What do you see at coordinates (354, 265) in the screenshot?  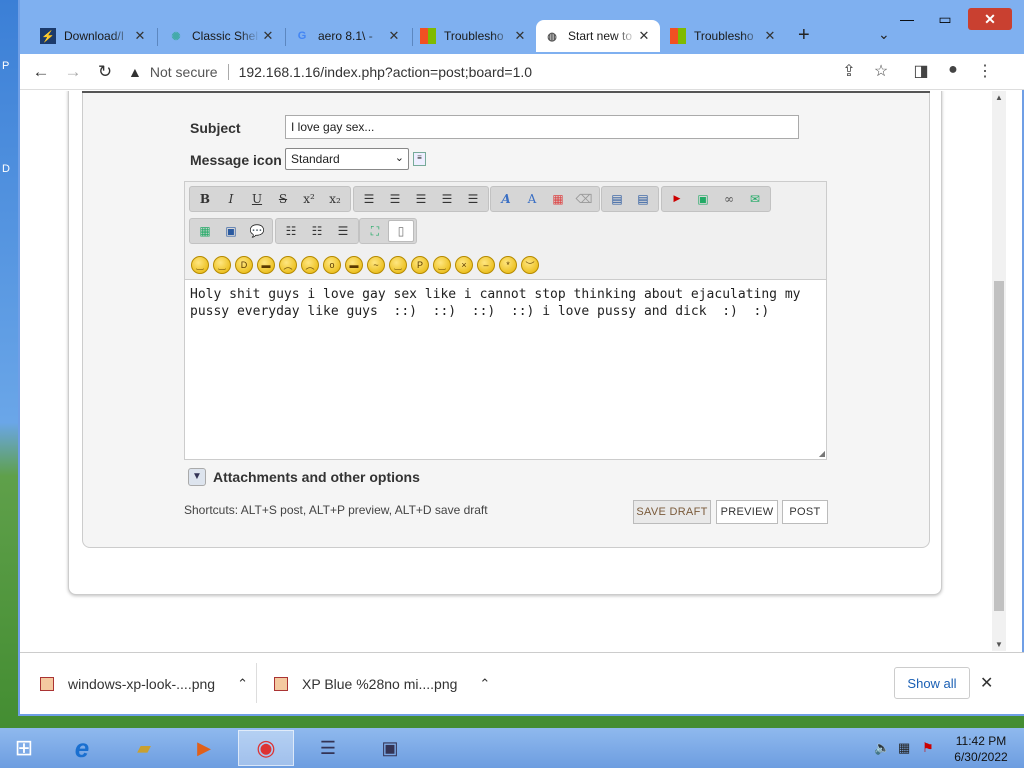 I see `cool-icon: ▬` at bounding box center [354, 265].